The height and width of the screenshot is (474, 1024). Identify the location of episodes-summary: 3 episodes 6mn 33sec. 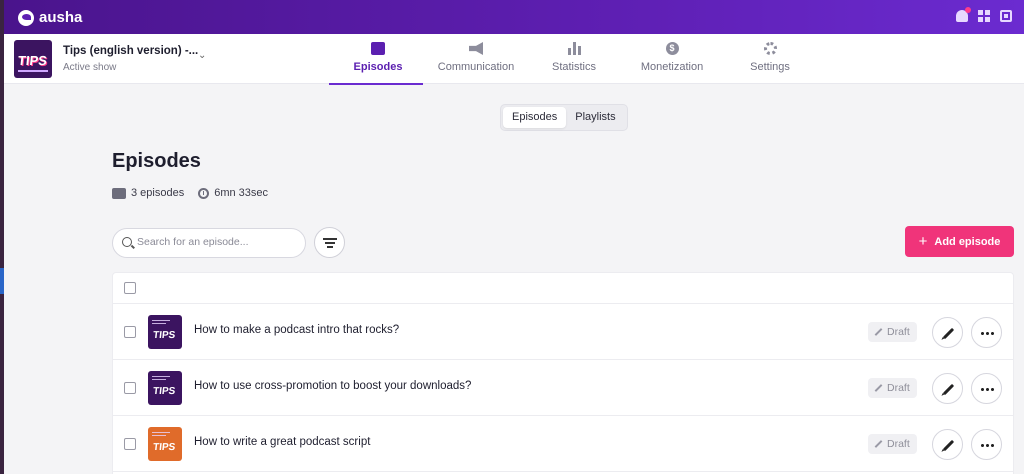
(190, 193).